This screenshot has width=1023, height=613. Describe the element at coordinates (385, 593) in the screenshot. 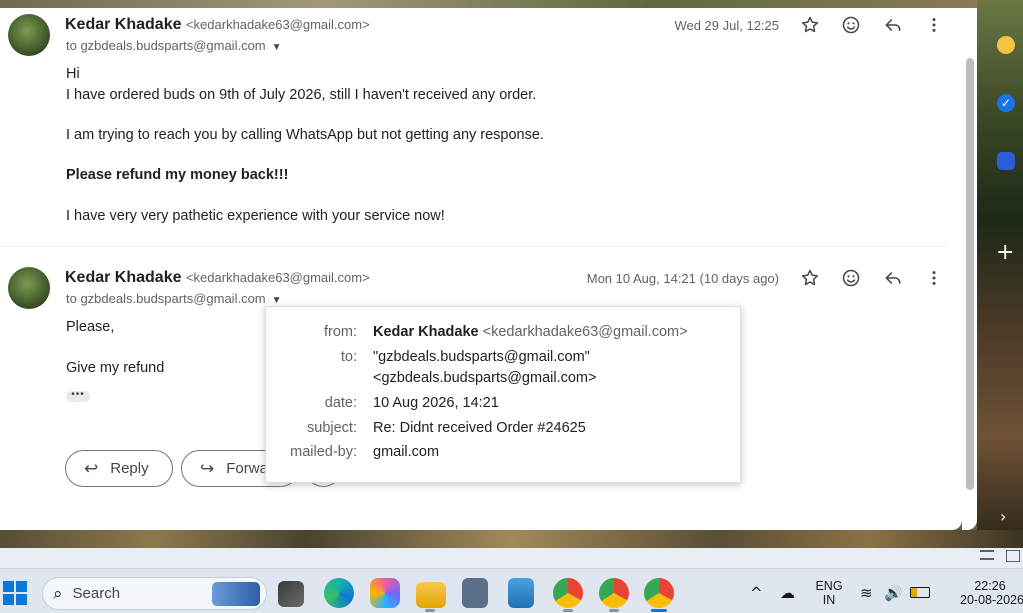

I see `copilot-icon` at that location.